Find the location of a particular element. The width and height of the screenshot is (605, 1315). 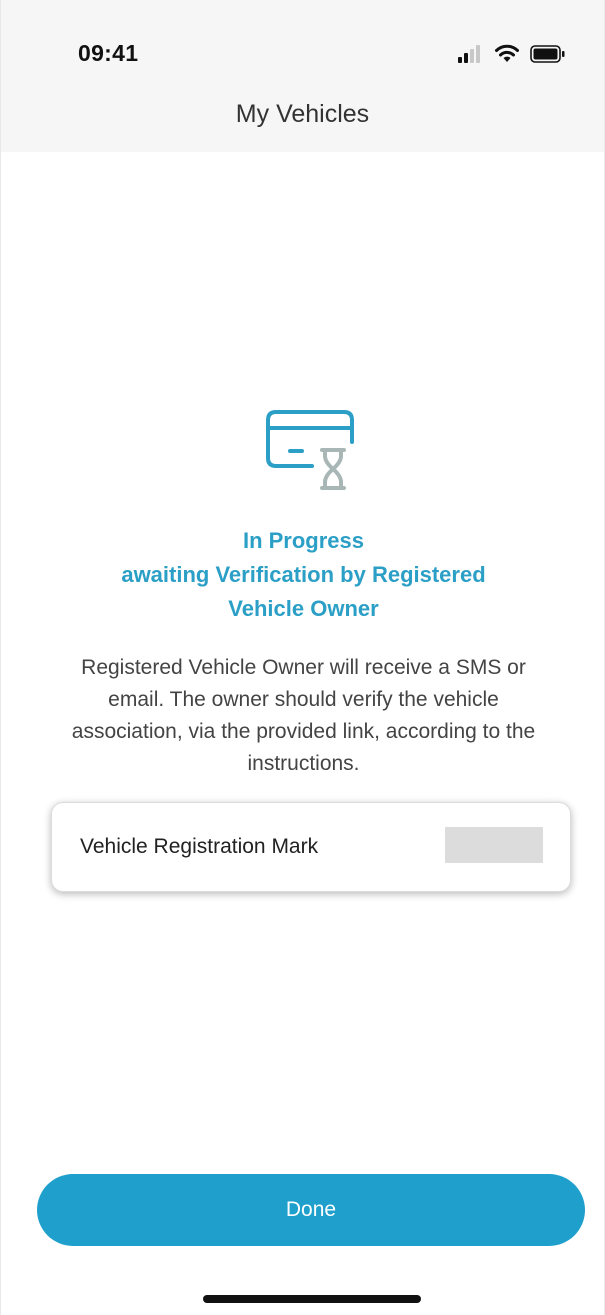

top-bar: 09:41 My Vehicles is located at coordinates (302, 76).